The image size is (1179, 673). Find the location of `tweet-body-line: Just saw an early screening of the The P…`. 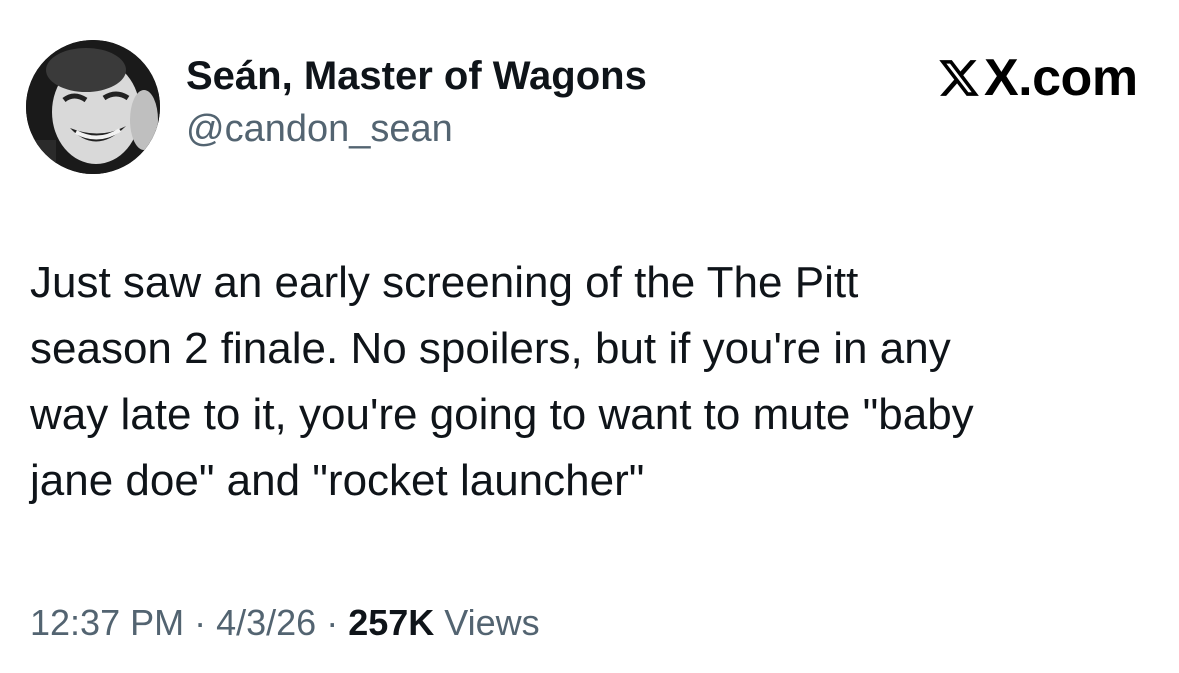

tweet-body-line: Just saw an early screening of the The P… is located at coordinates (444, 282).